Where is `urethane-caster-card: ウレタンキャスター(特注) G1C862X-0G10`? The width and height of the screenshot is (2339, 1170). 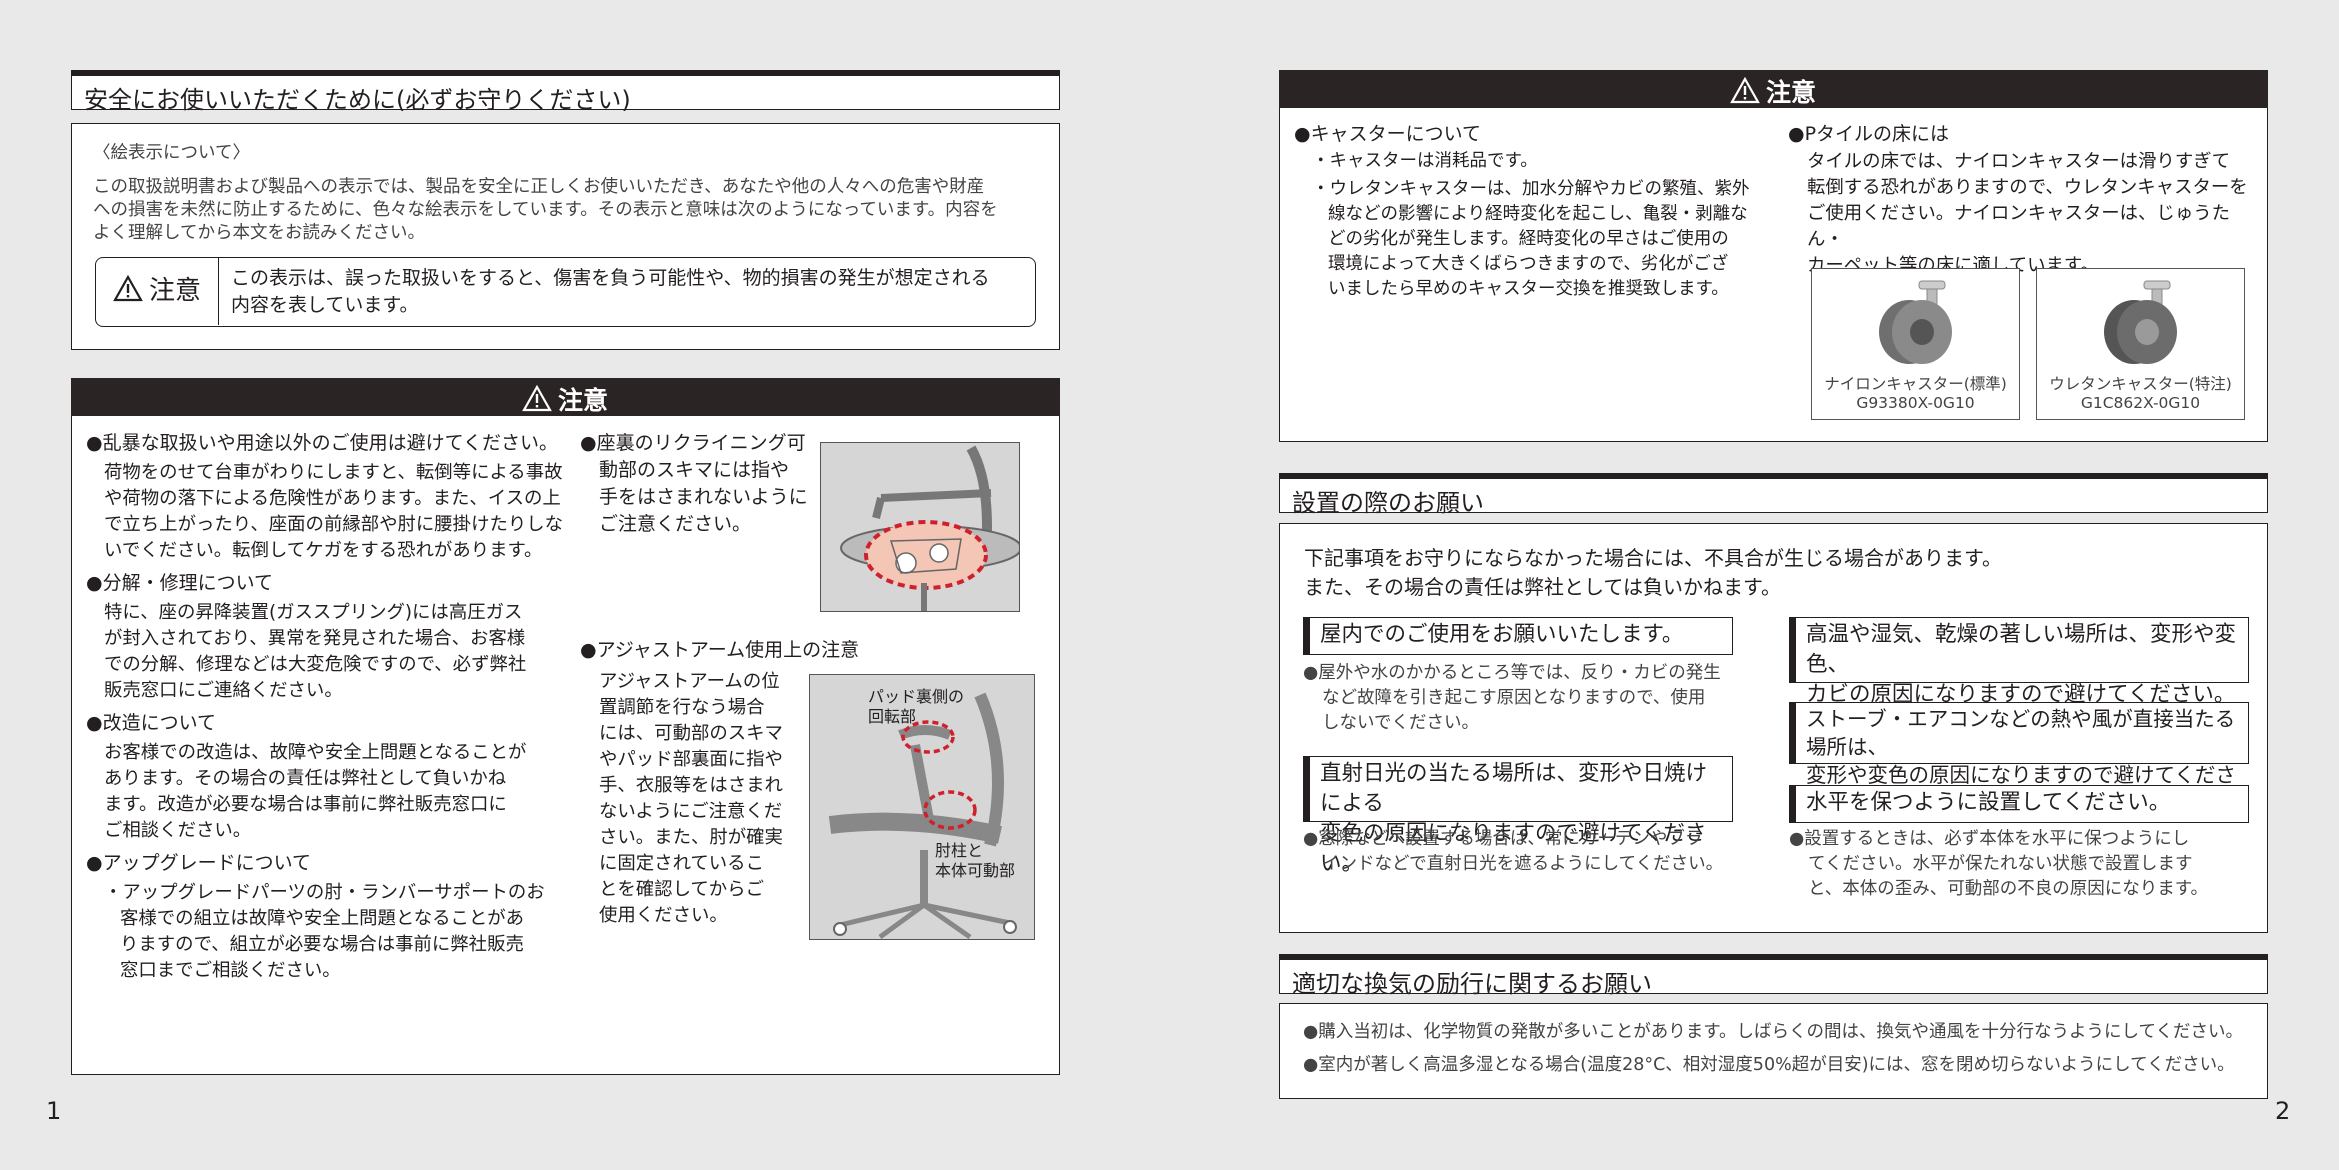 urethane-caster-card: ウレタンキャスター(特注) G1C862X-0G10 is located at coordinates (2140, 344).